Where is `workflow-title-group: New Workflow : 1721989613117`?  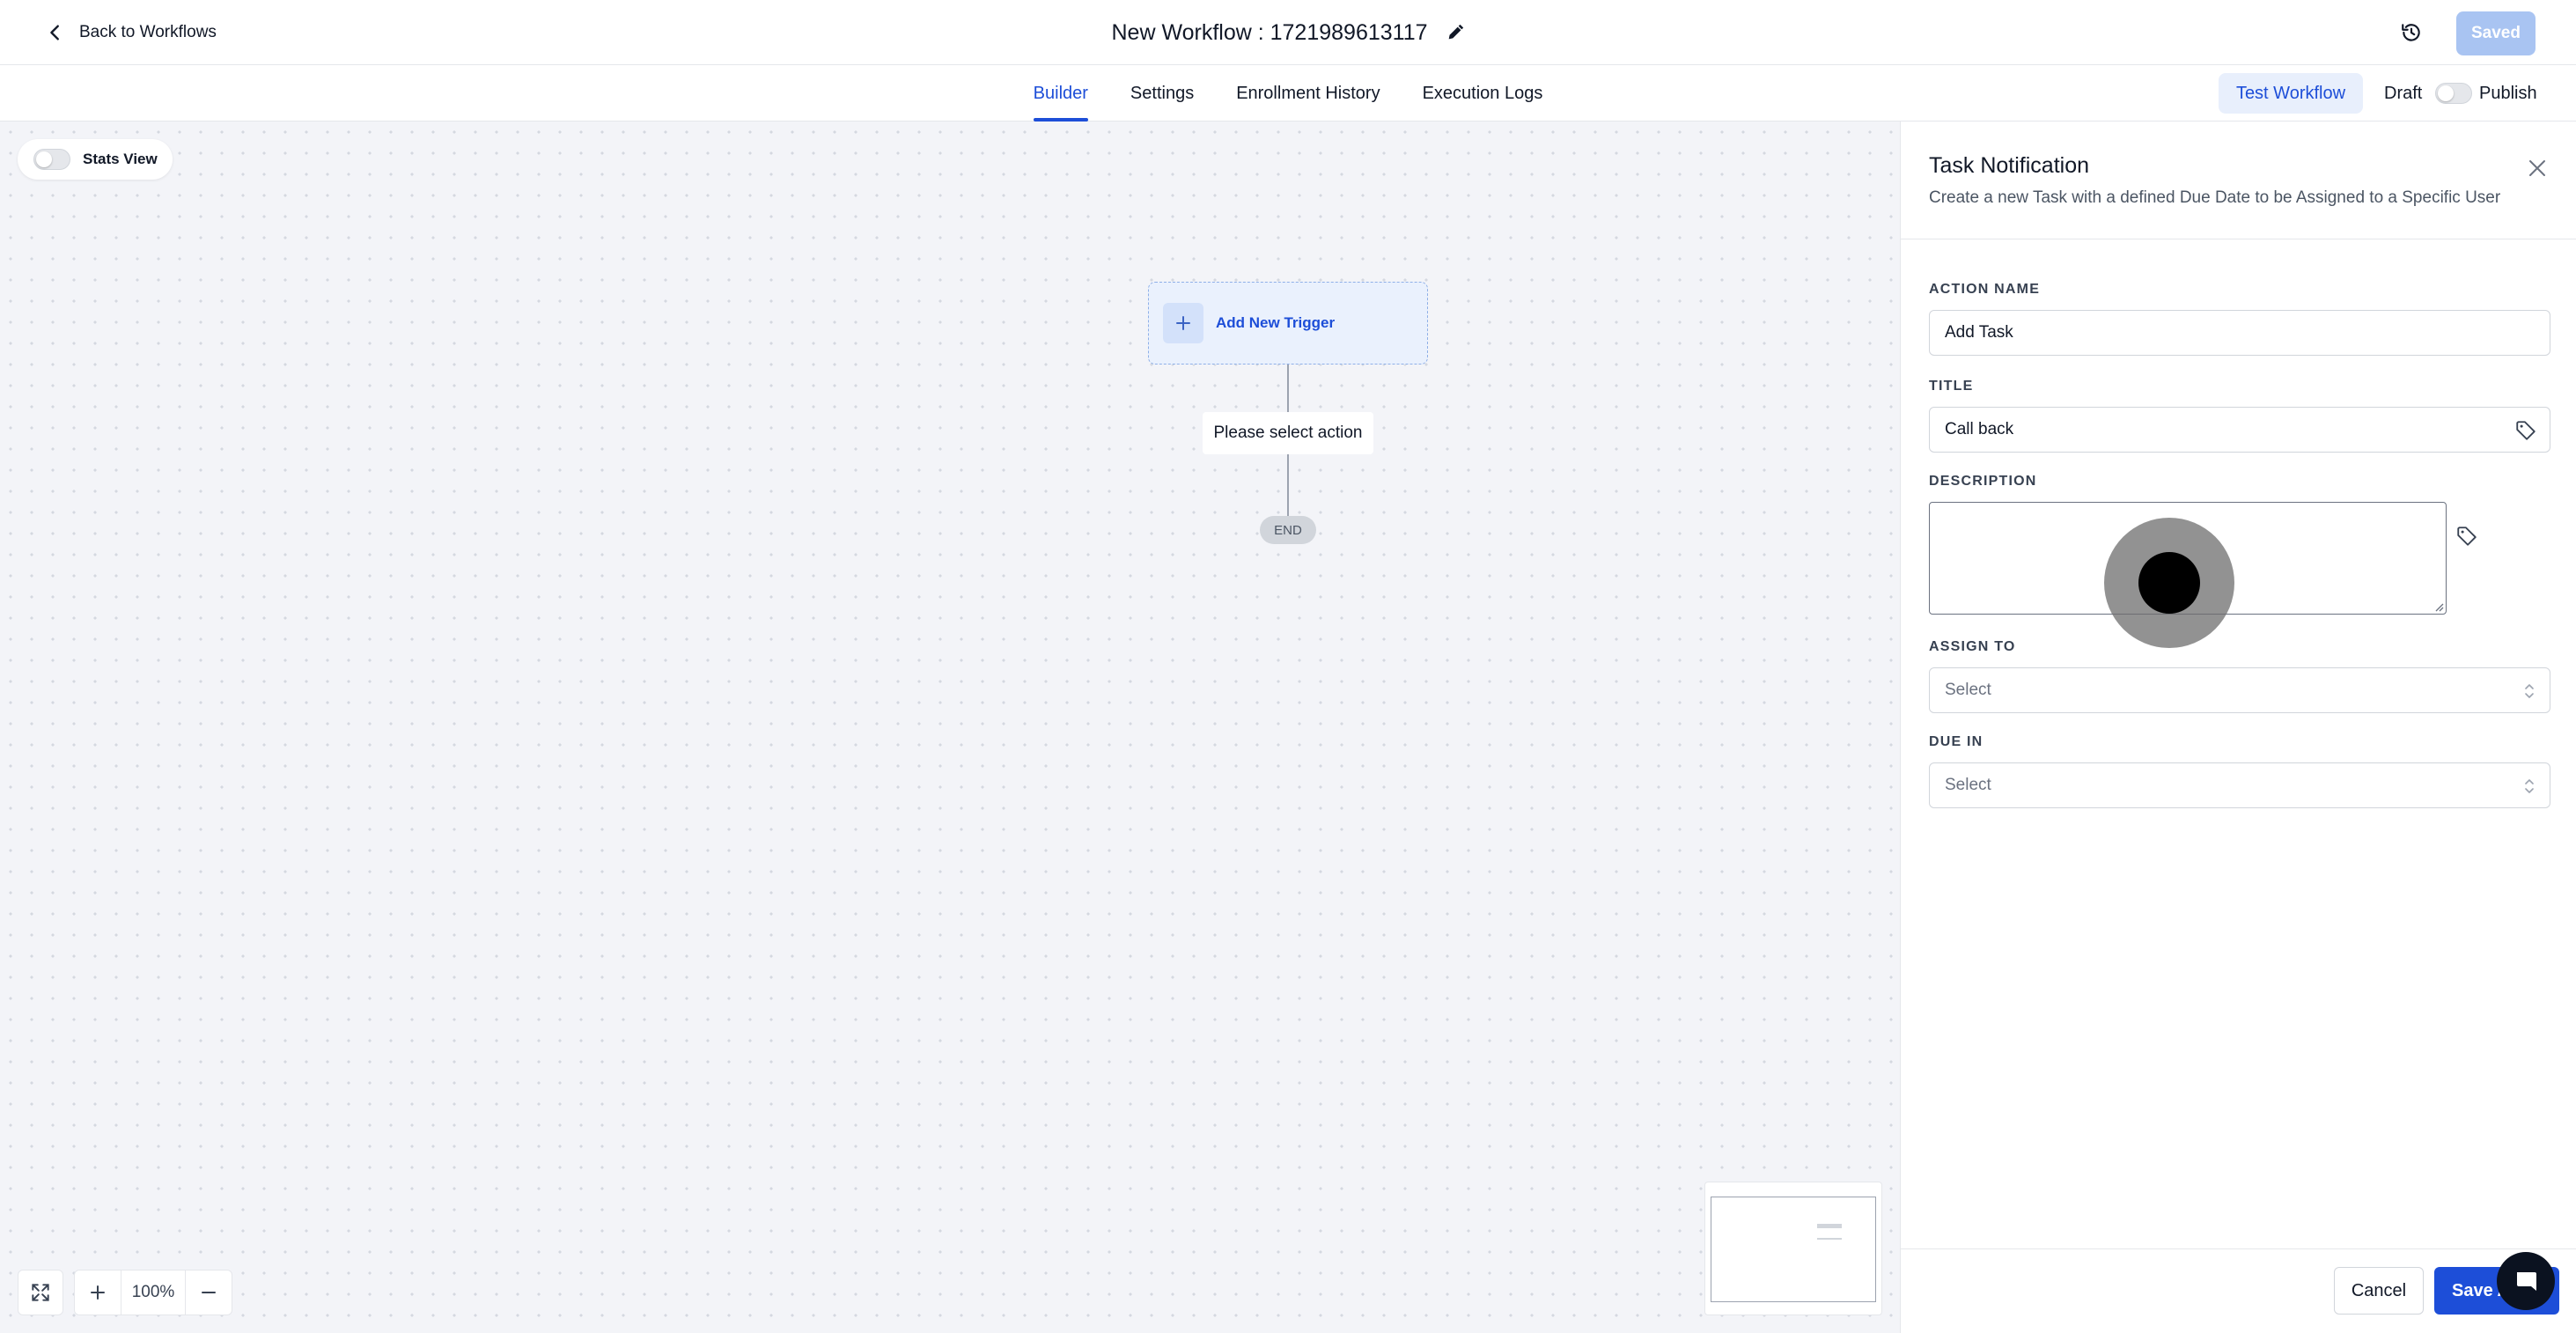 workflow-title-group: New Workflow : 1721989613117 is located at coordinates (1288, 33).